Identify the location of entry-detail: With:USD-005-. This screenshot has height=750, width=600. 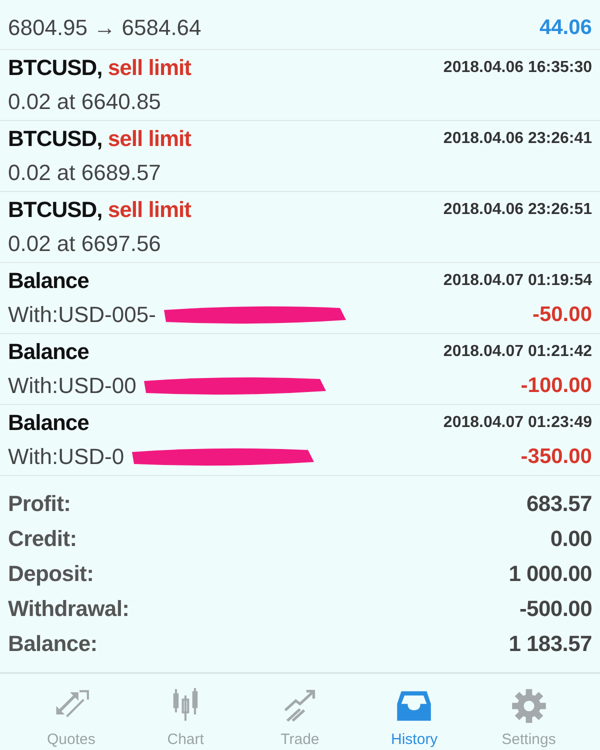
(82, 315).